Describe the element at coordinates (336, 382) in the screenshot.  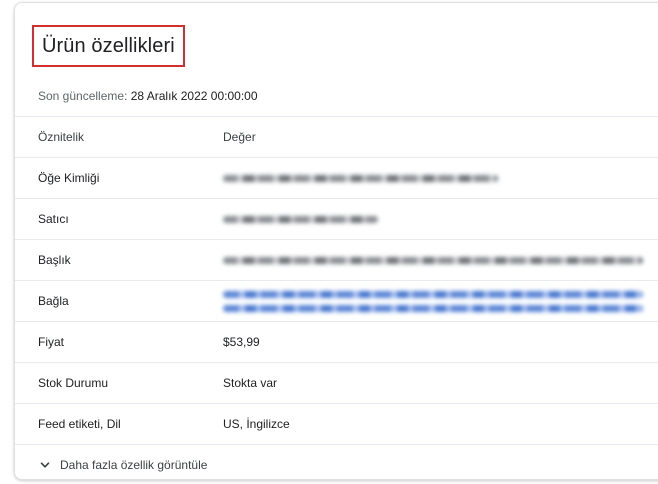
I see `table-row: Stok Durumu Stokta var` at that location.